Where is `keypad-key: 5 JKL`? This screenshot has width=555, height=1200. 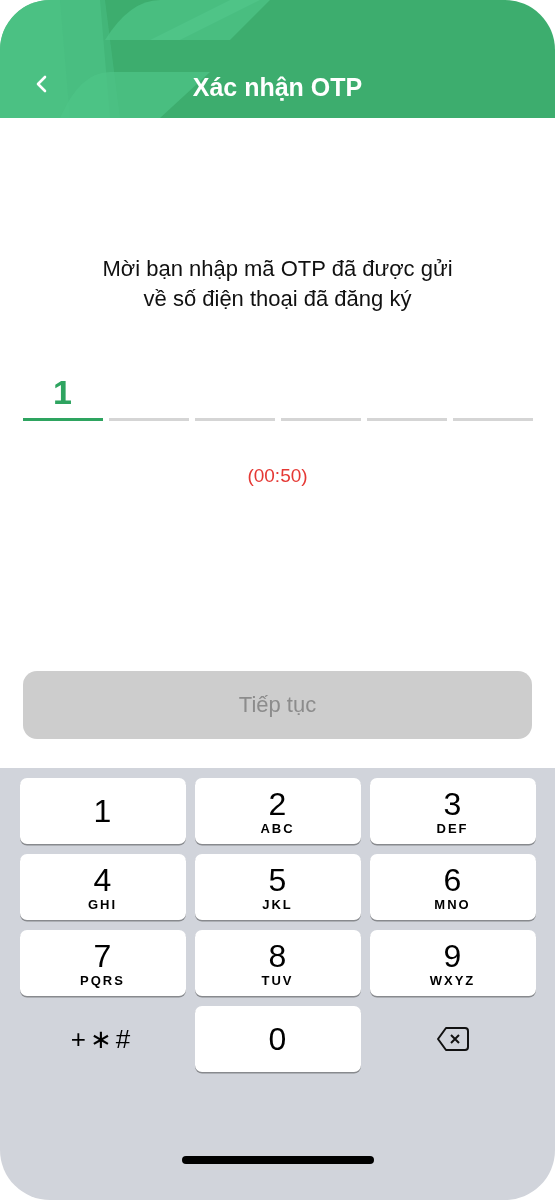
keypad-key: 5 JKL is located at coordinates (277, 887).